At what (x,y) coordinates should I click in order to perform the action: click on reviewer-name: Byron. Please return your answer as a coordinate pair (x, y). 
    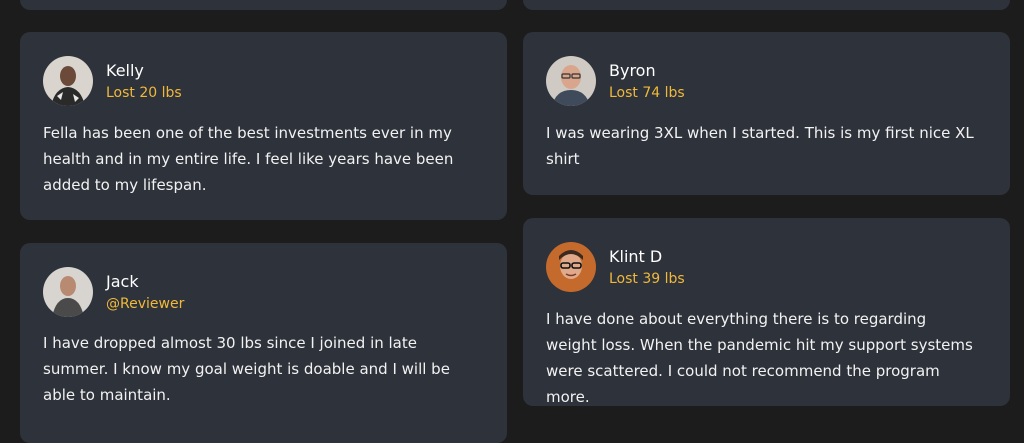
    Looking at the image, I should click on (632, 70).